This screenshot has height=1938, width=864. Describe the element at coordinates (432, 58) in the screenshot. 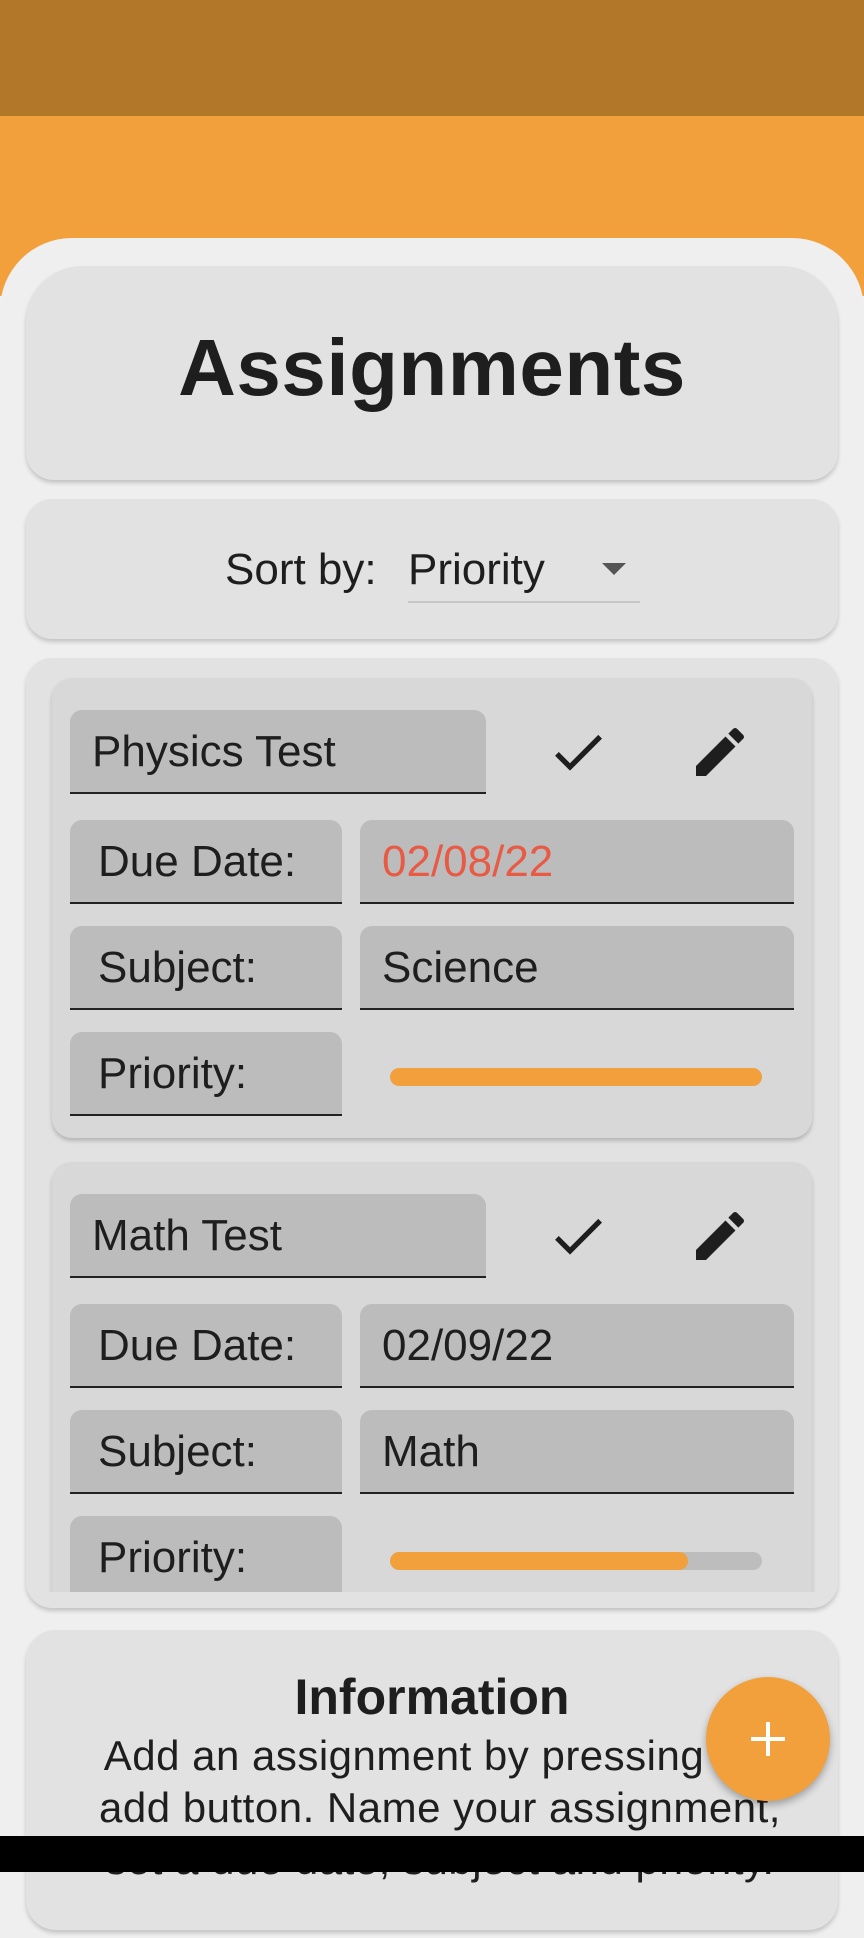

I see `status-bar` at that location.